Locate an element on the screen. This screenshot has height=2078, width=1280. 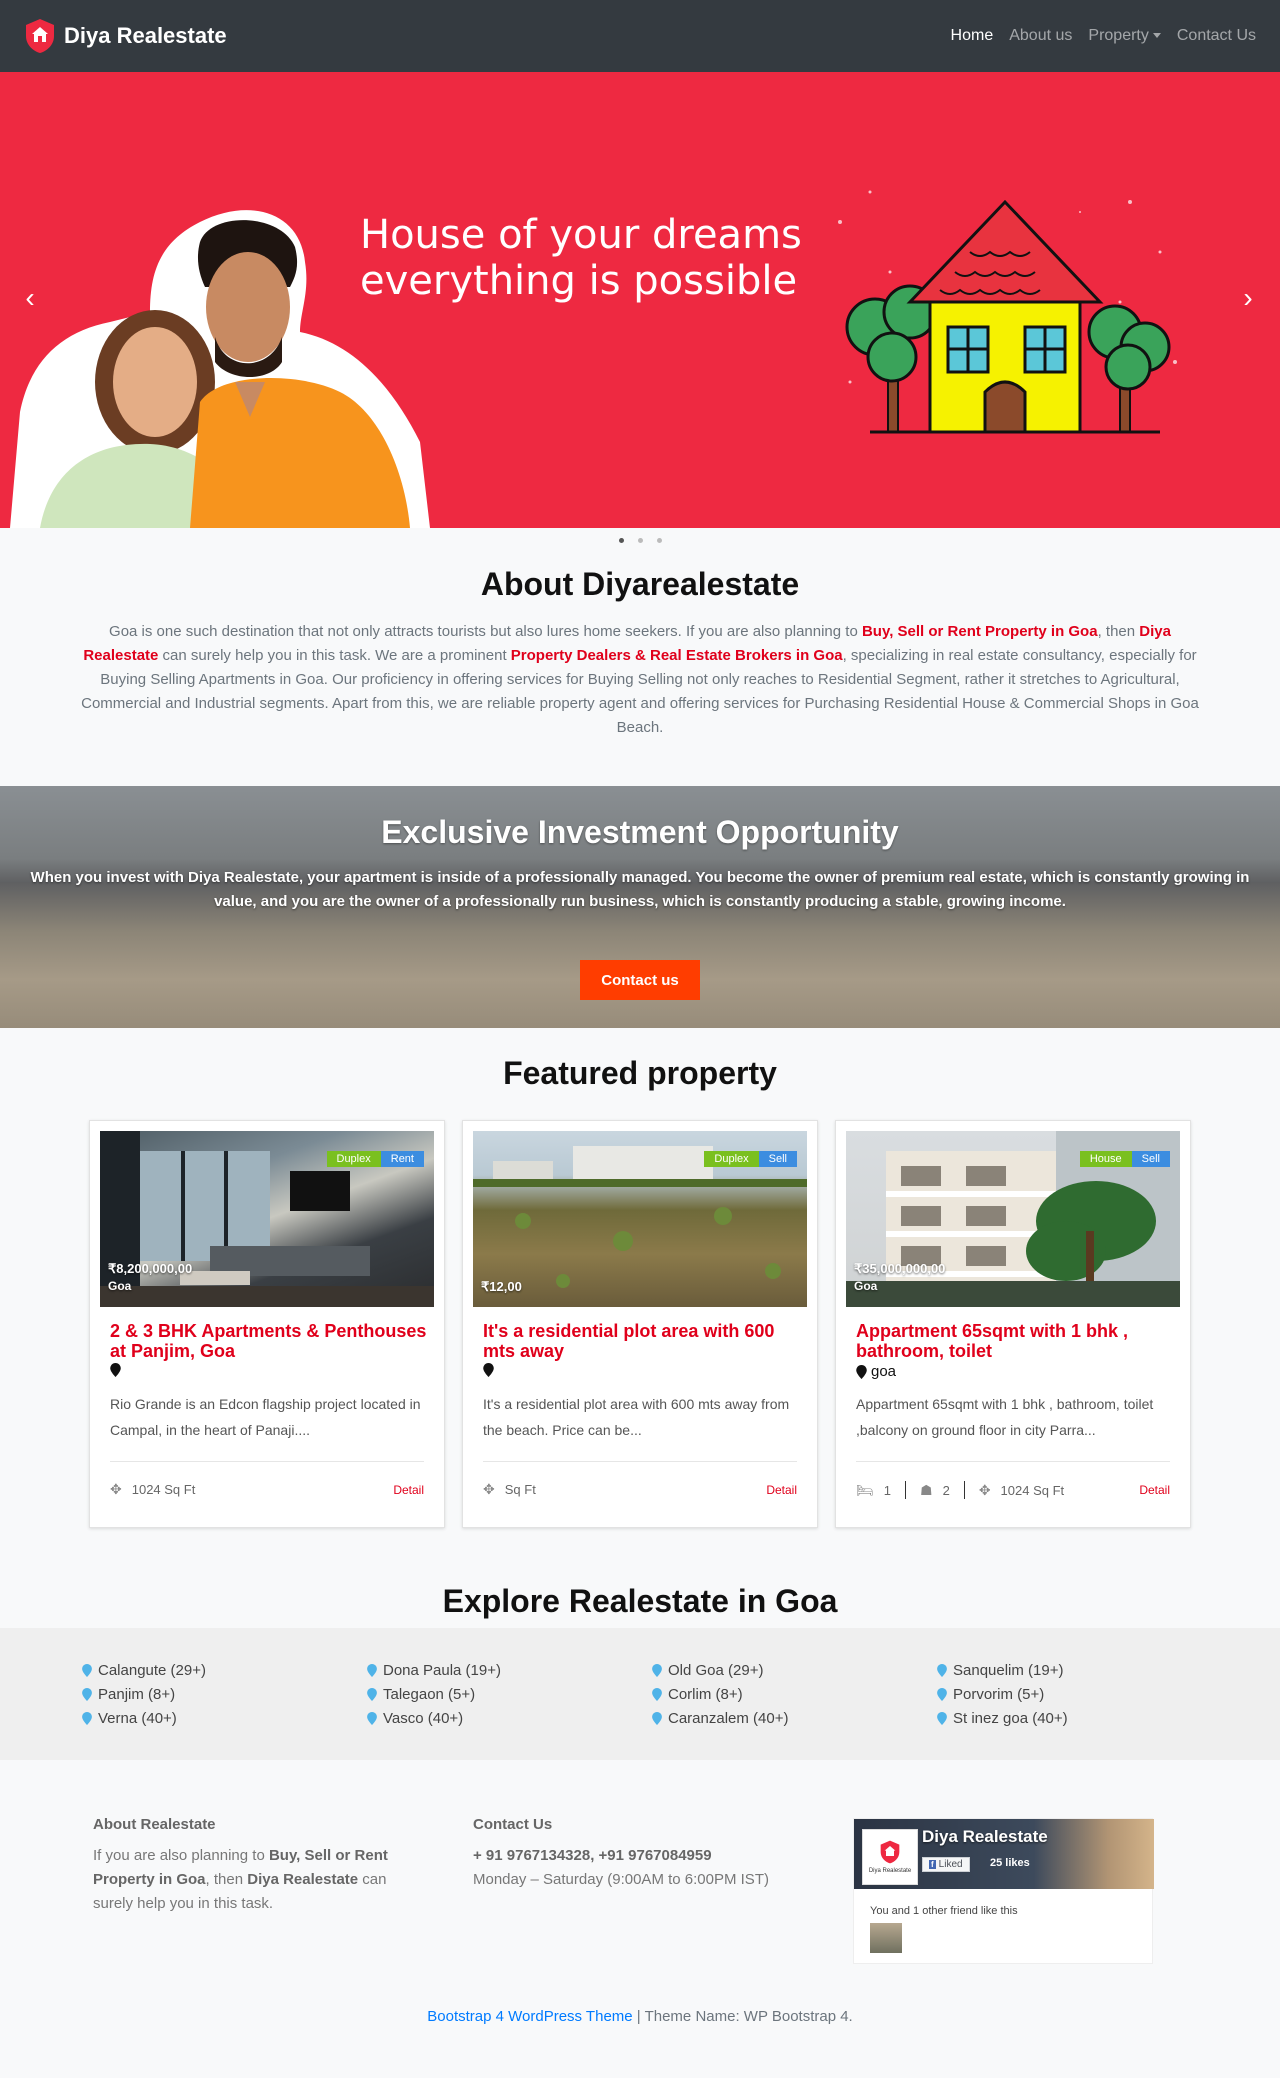
area-value: 1024 Sq Ft is located at coordinates (1032, 1490).